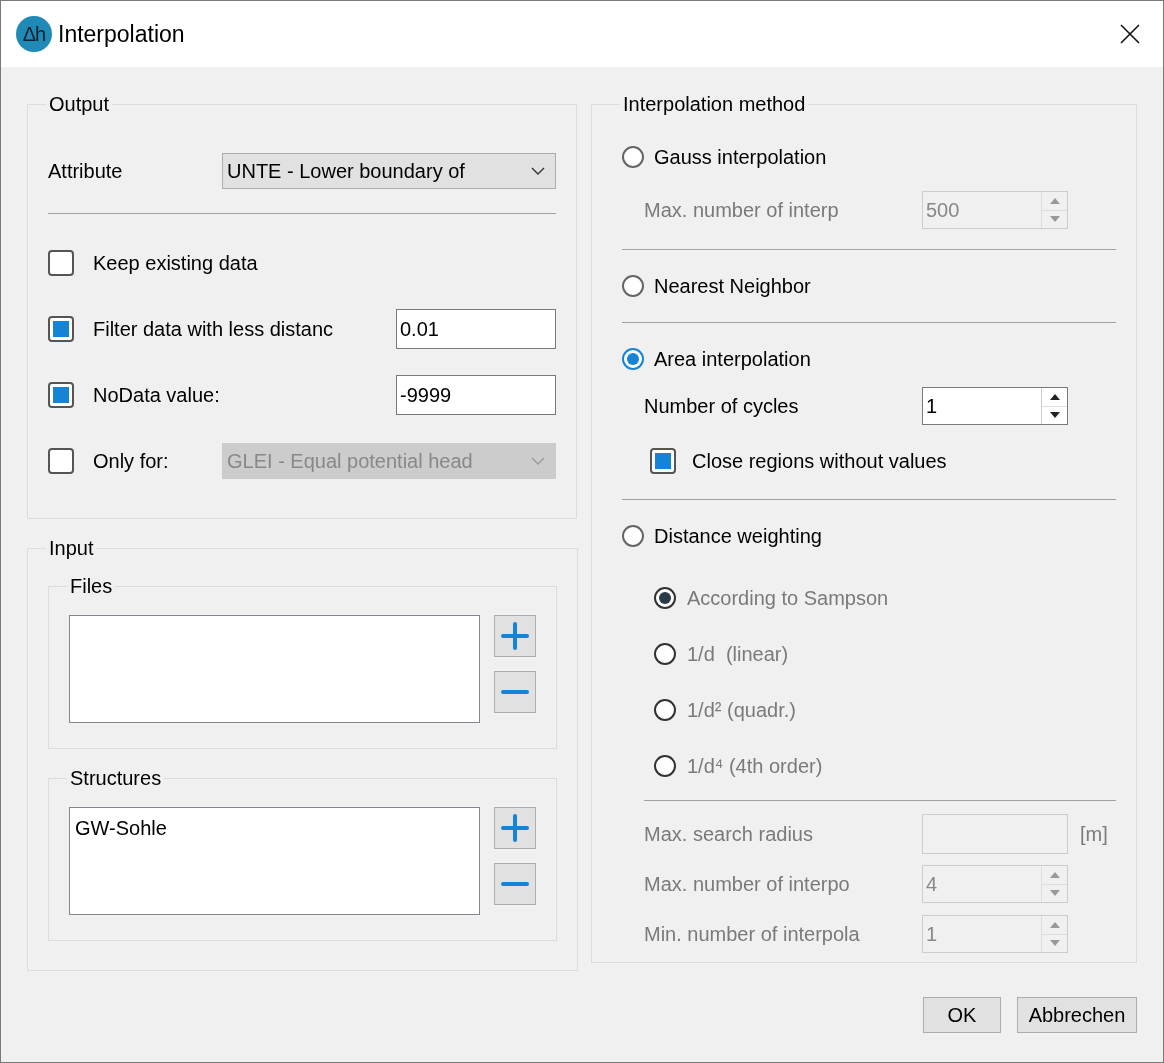  What do you see at coordinates (740, 157) in the screenshot?
I see `radio-label: Gauss interpolation` at bounding box center [740, 157].